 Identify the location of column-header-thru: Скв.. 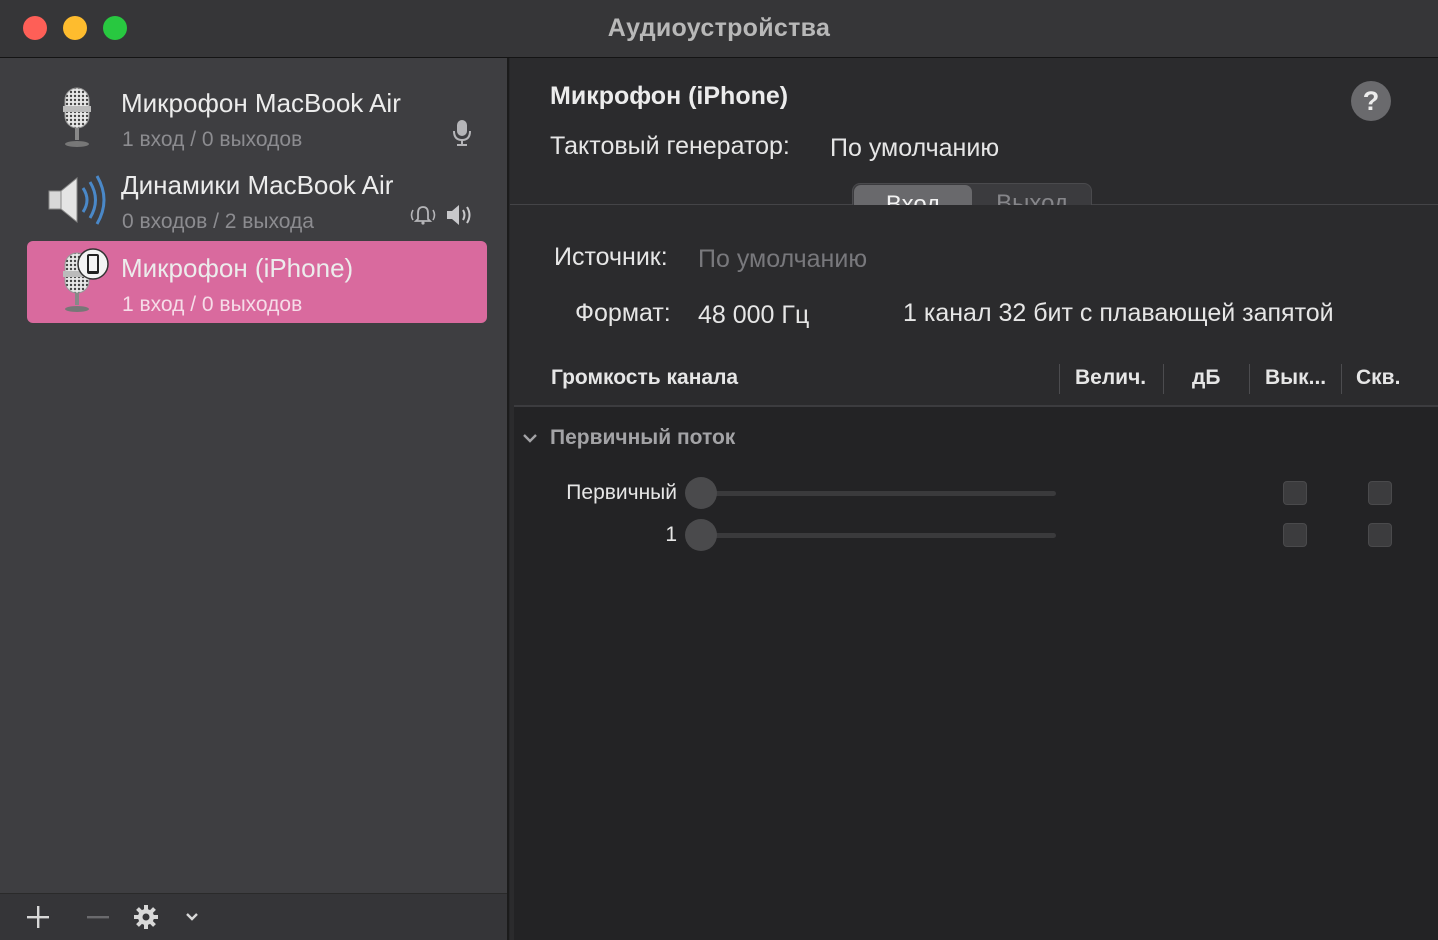
(1378, 378).